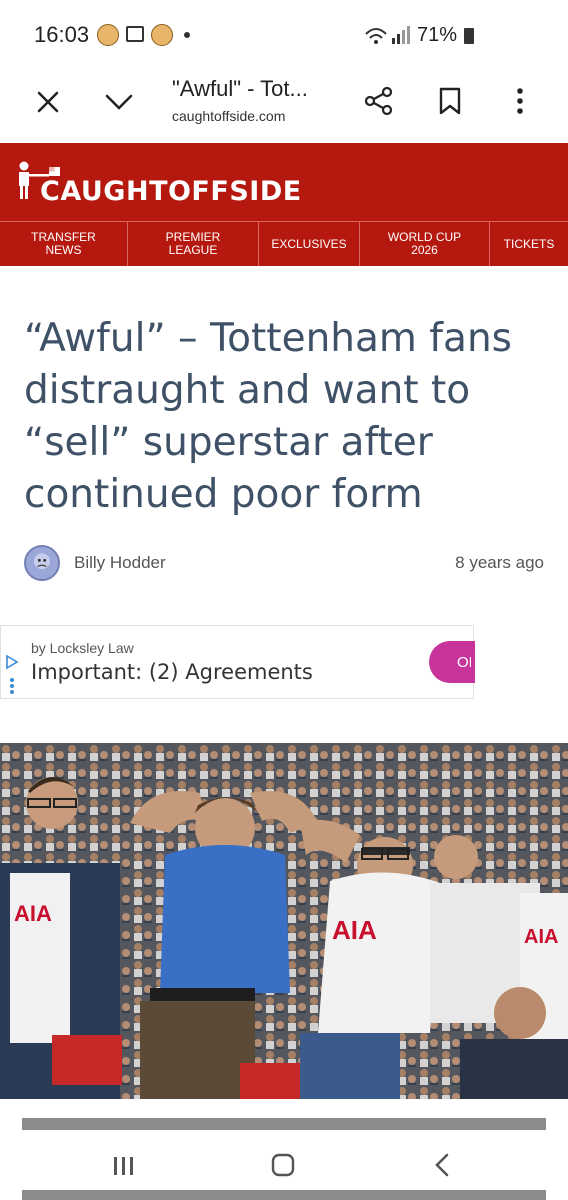 Image resolution: width=568 pixels, height=1200 pixels. What do you see at coordinates (172, 672) in the screenshot?
I see `ad-title: Important: (2) Agreements` at bounding box center [172, 672].